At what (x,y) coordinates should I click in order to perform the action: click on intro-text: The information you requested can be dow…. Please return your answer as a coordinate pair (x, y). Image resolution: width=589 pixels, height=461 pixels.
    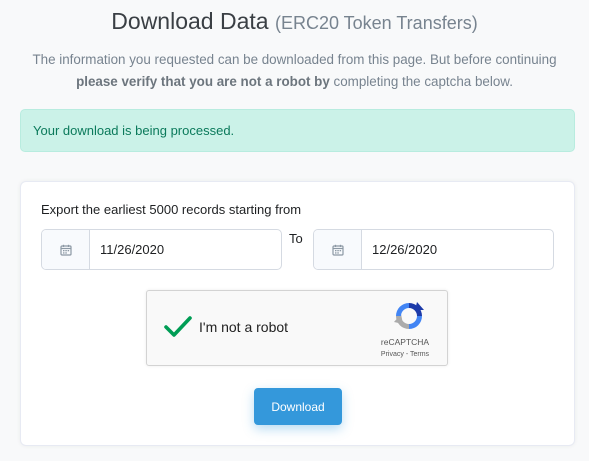
    Looking at the image, I should click on (294, 71).